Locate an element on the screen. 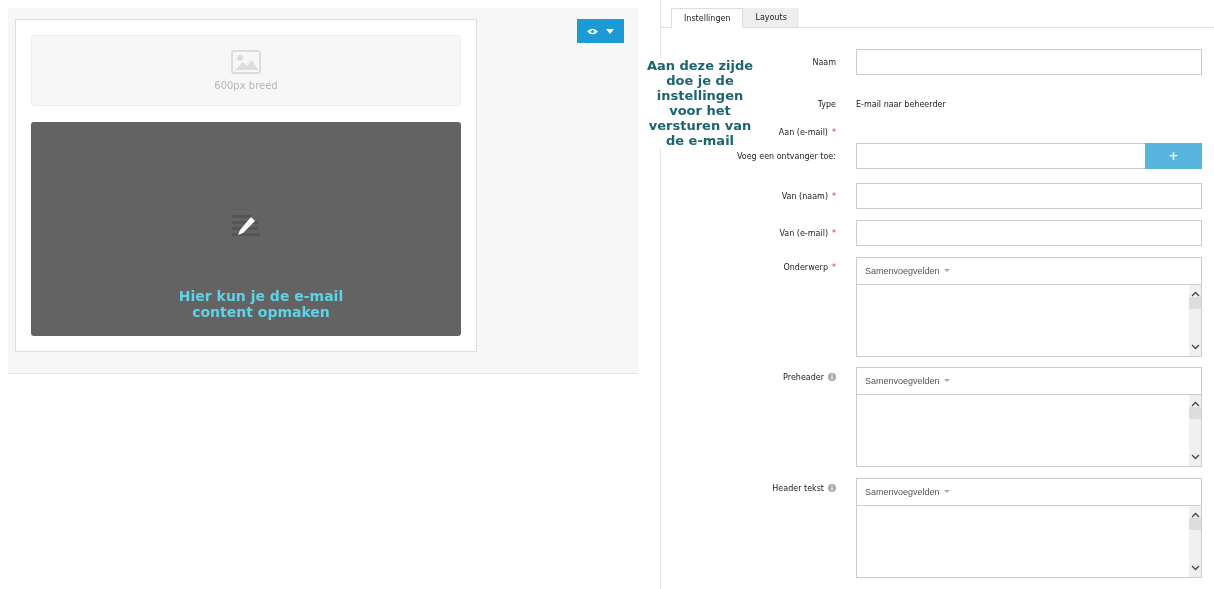  tab: Layouts is located at coordinates (771, 17).